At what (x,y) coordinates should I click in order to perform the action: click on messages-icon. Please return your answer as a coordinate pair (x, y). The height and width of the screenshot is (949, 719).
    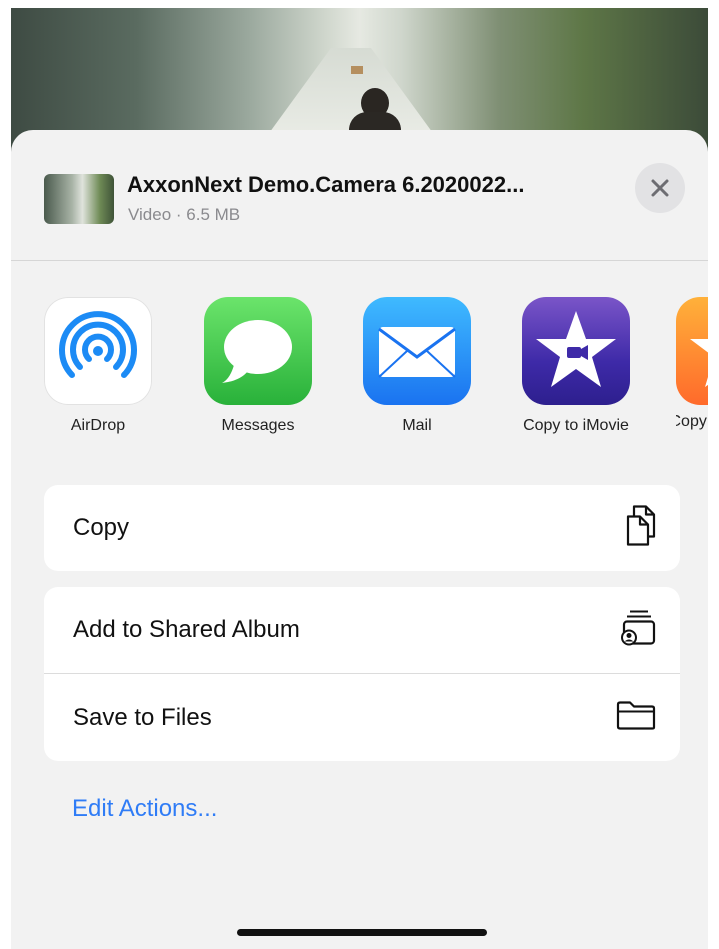
    Looking at the image, I should click on (258, 351).